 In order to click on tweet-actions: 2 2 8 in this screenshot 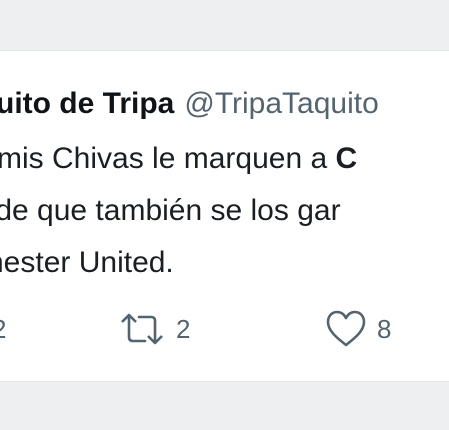, I will do `click(224, 329)`.